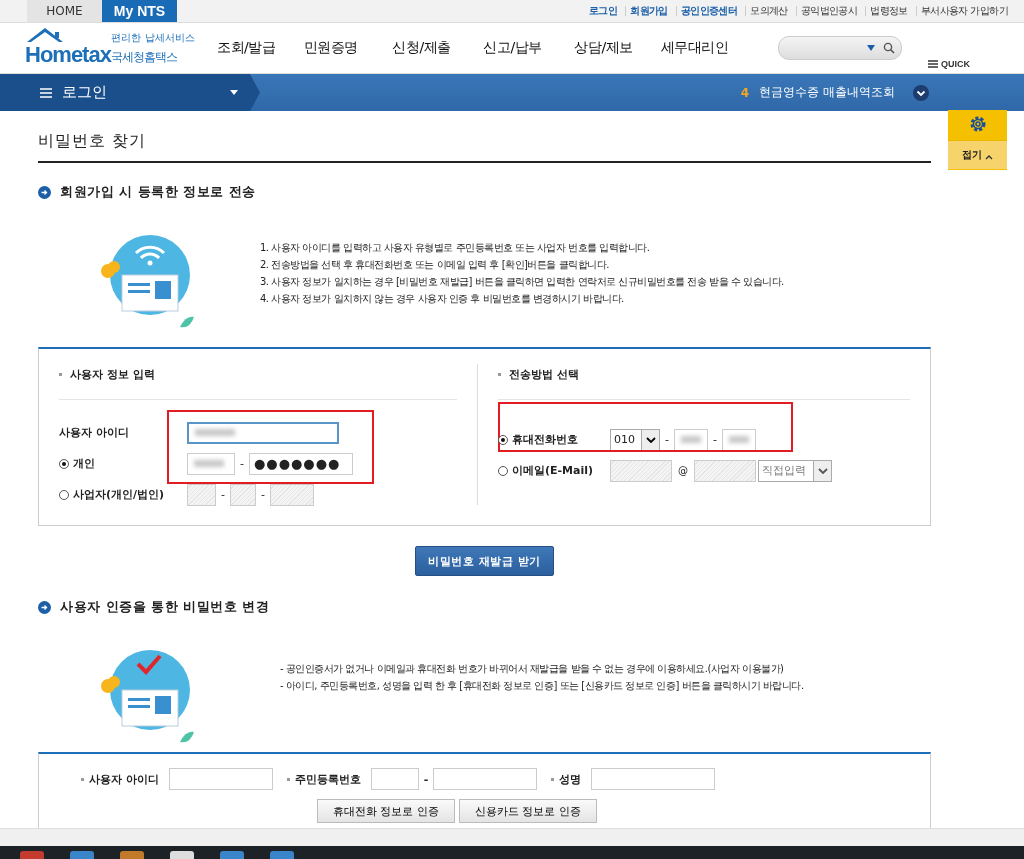 The height and width of the screenshot is (859, 1024). What do you see at coordinates (570, 779) in the screenshot?
I see `field-label: 성명` at bounding box center [570, 779].